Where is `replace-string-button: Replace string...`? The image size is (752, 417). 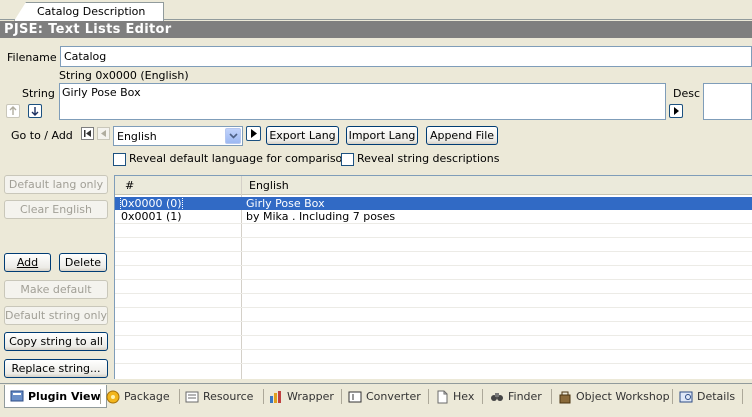
replace-string-button: Replace string... is located at coordinates (56, 368).